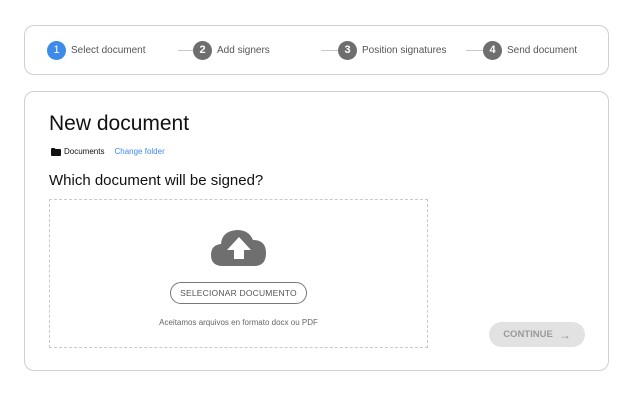 Image resolution: width=634 pixels, height=396 pixels. I want to click on continue-label: CONTINUE, so click(528, 334).